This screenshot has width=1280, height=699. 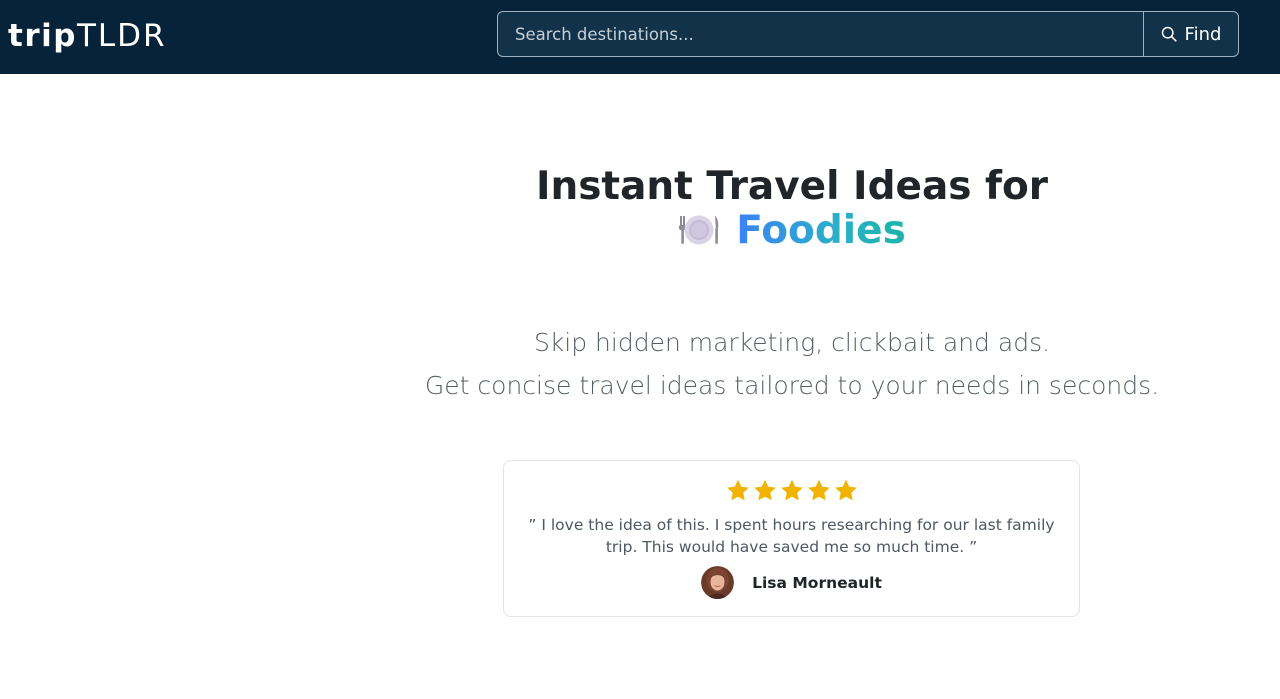 I want to click on top-navbar: tripTLDR Find, so click(x=640, y=37).